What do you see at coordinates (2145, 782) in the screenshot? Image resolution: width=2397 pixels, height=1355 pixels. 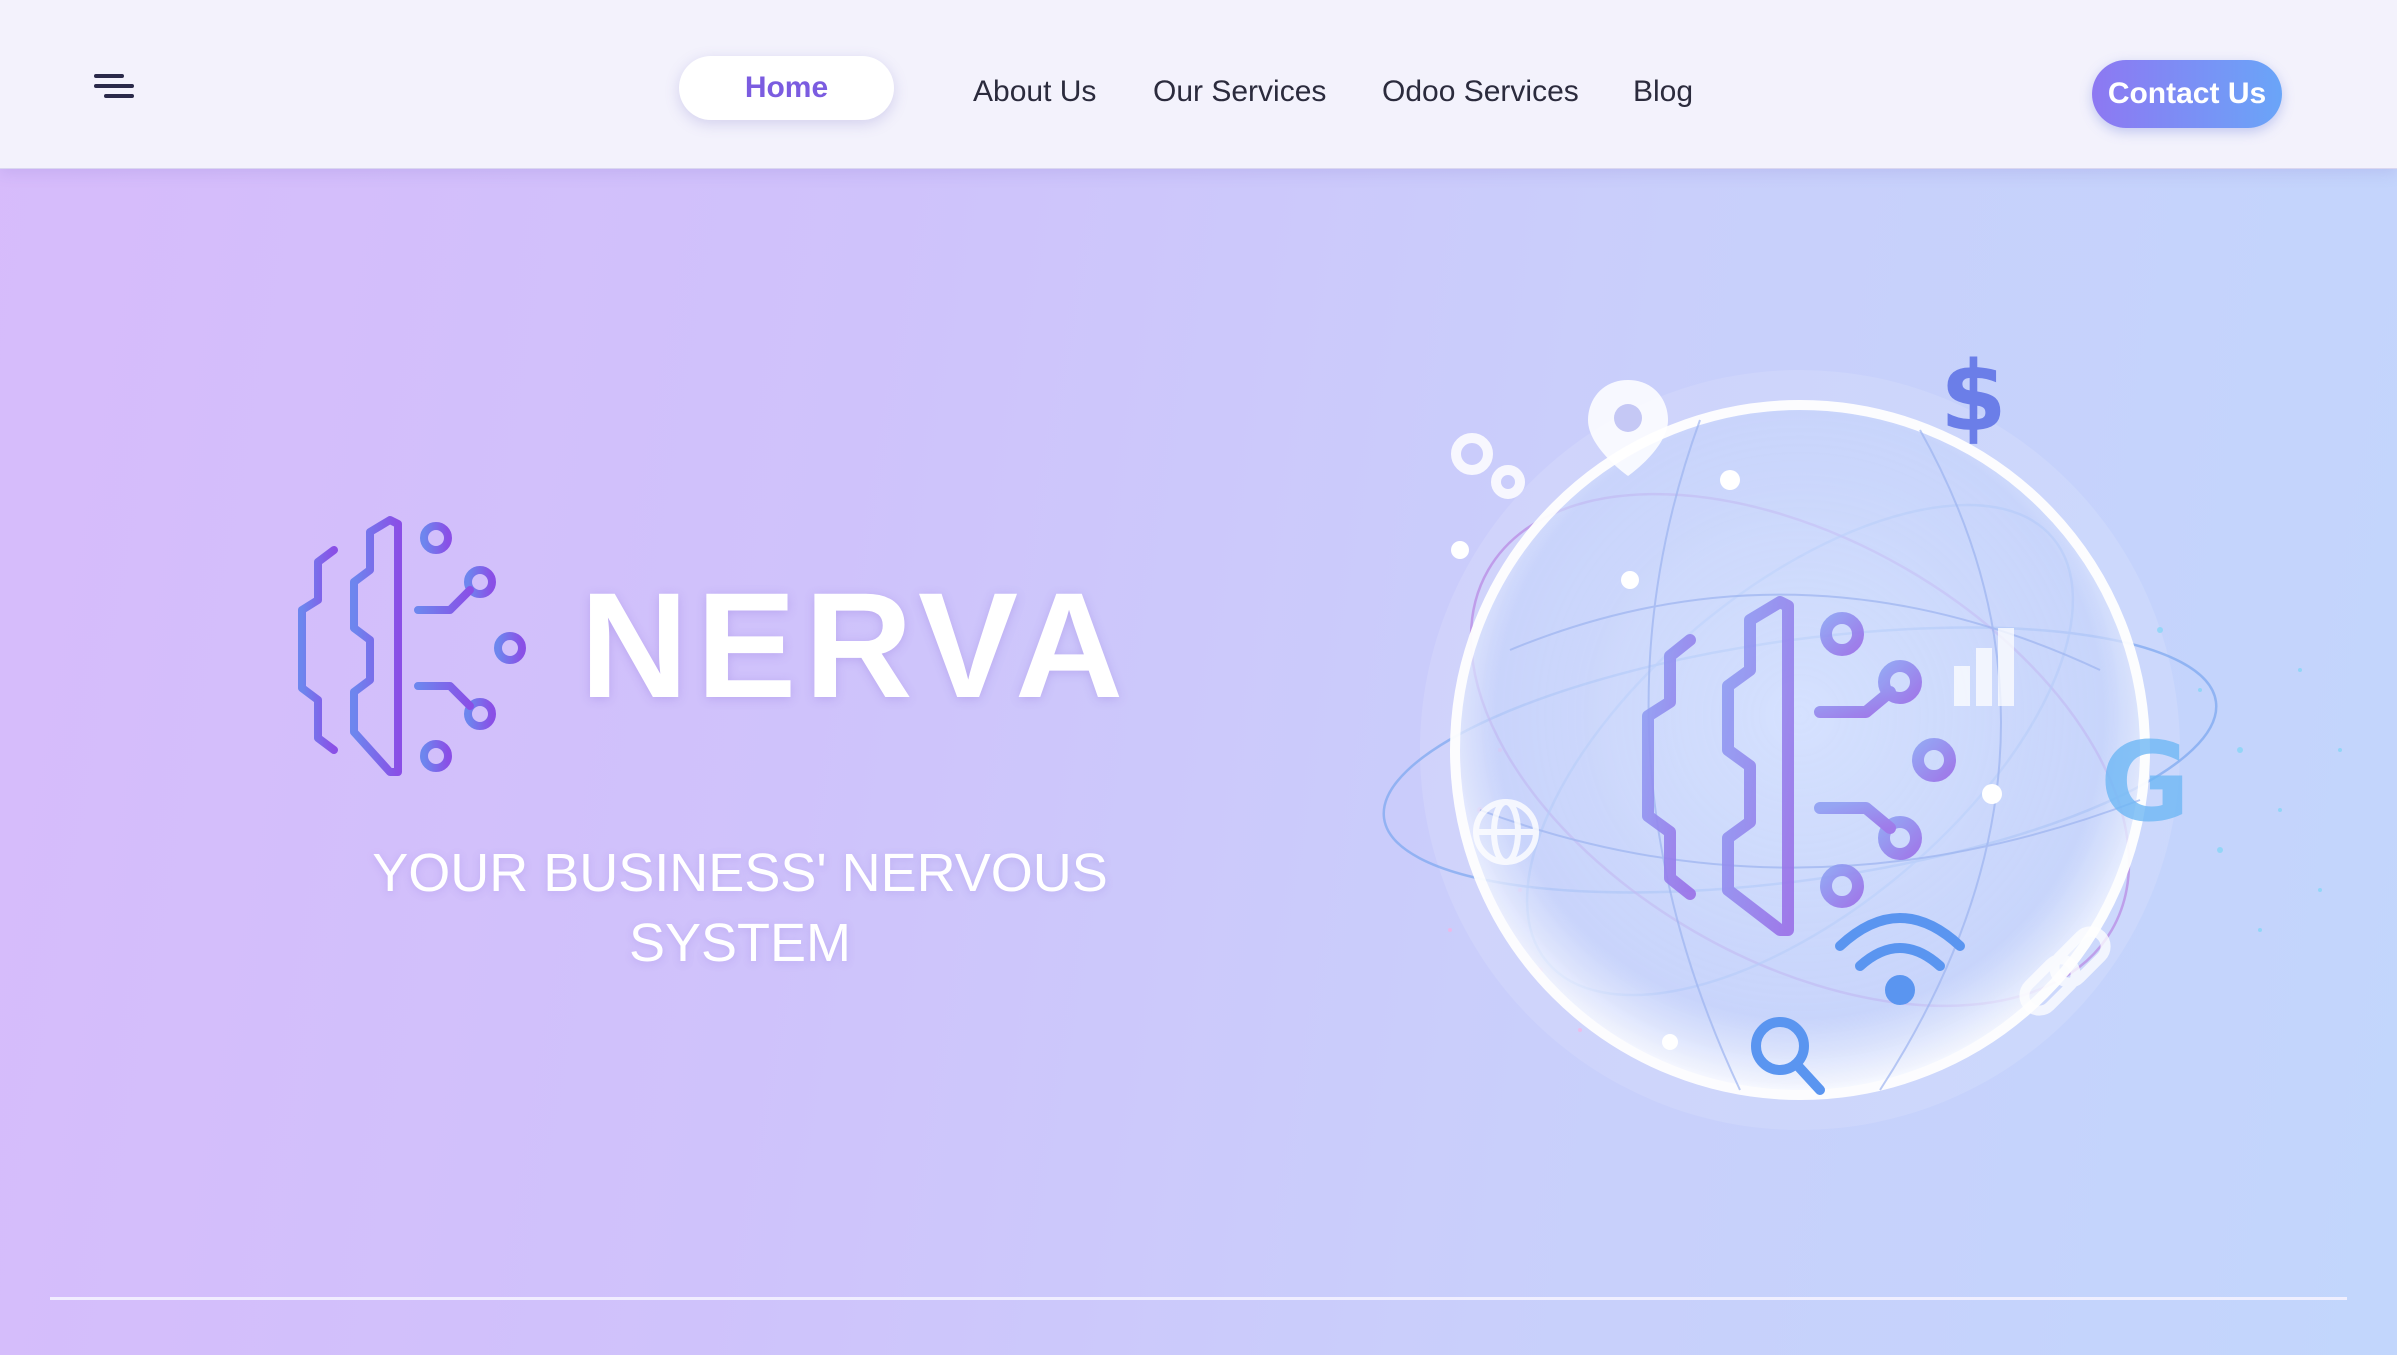 I see `google-icon: G` at bounding box center [2145, 782].